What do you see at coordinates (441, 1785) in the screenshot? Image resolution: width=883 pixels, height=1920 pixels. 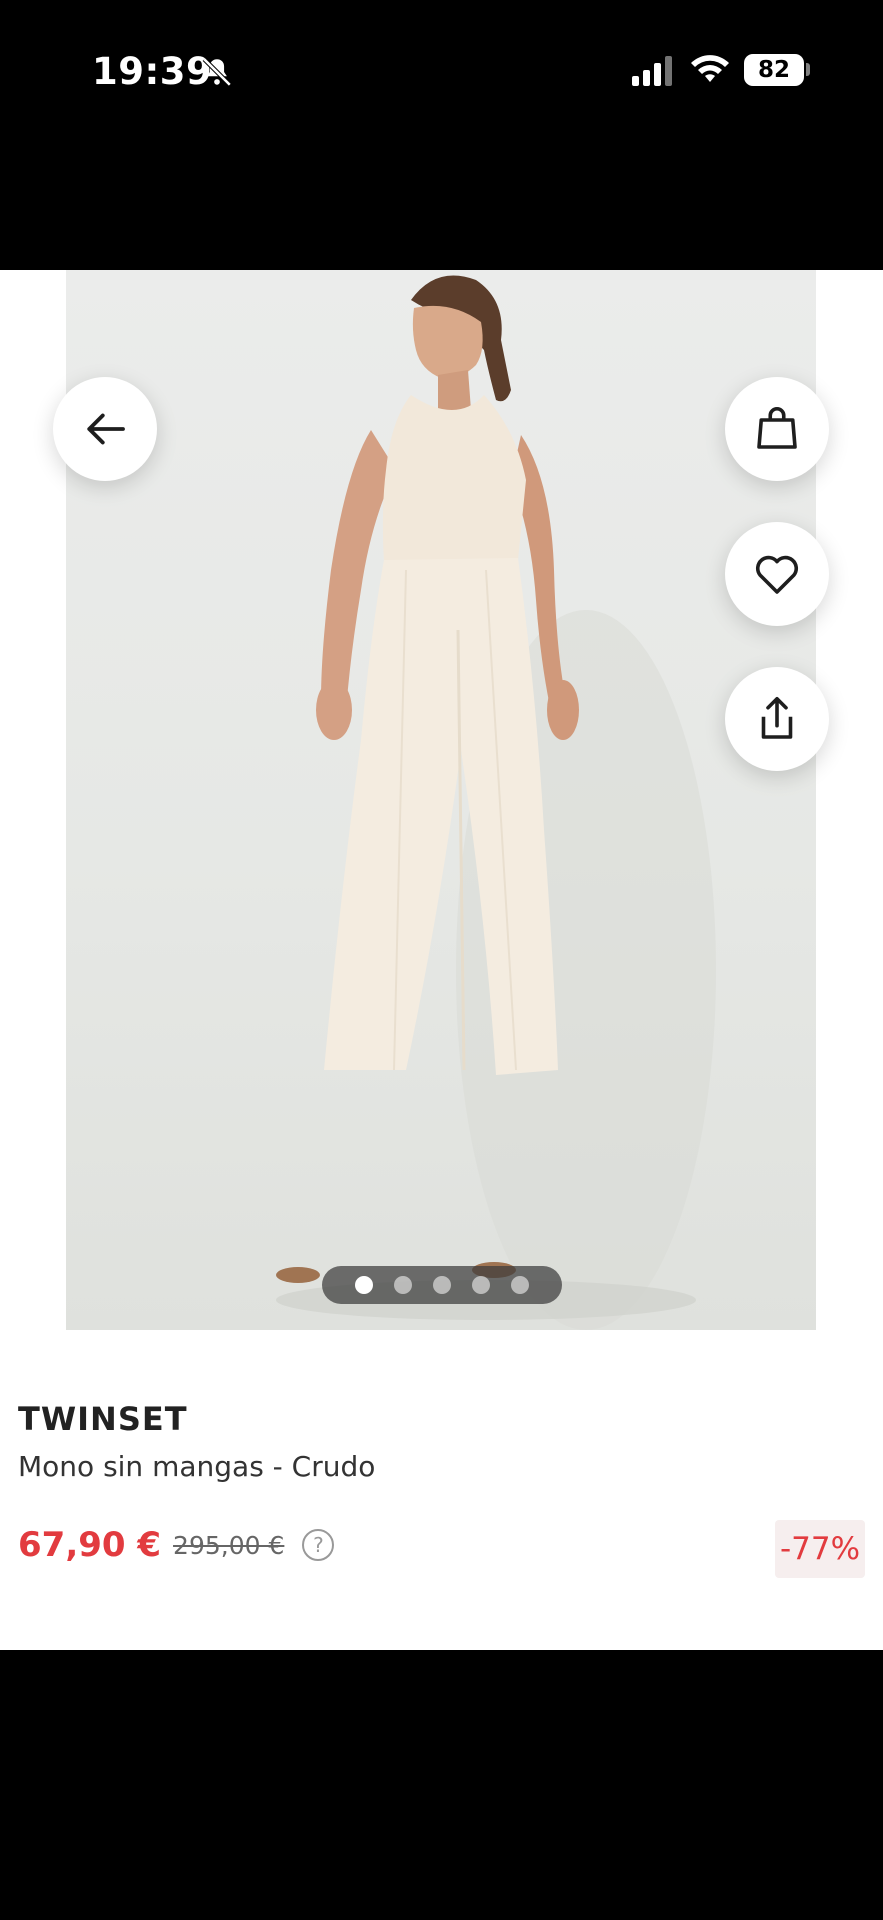 I see `bottom-area` at bounding box center [441, 1785].